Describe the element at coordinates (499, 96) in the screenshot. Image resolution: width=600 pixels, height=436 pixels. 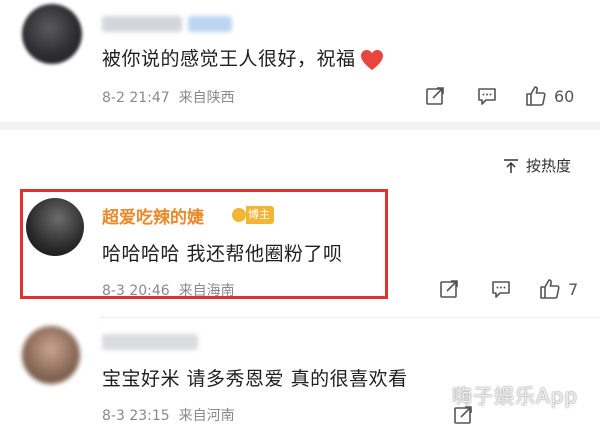
I see `comment-actions: 60` at that location.